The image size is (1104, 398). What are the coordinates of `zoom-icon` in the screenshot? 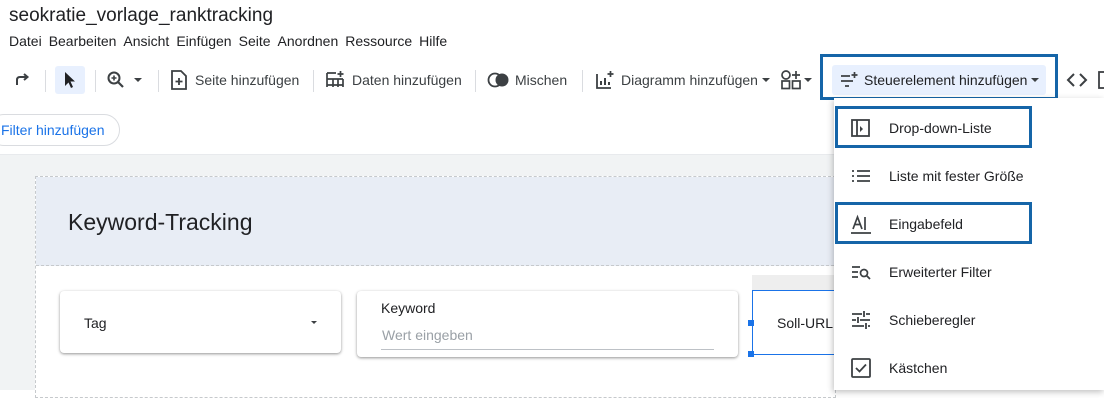 It's located at (115, 79).